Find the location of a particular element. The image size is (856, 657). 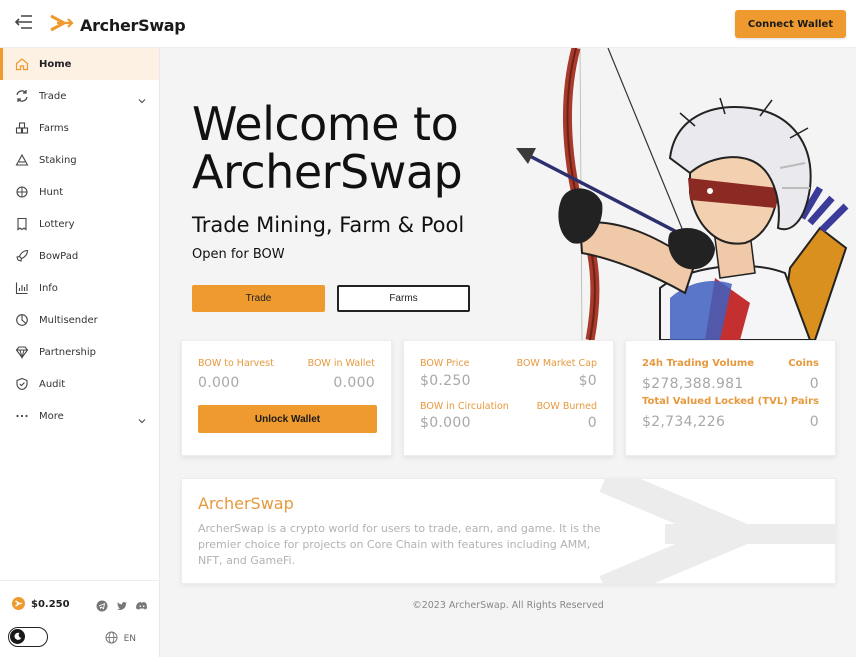

trading-volume-value: $278,388.981 is located at coordinates (693, 384).